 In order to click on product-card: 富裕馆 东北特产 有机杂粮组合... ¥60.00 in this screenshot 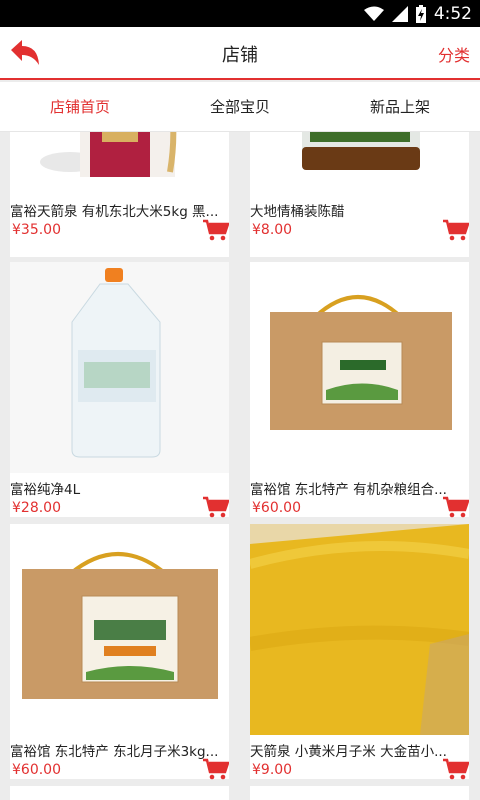, I will do `click(359, 390)`.